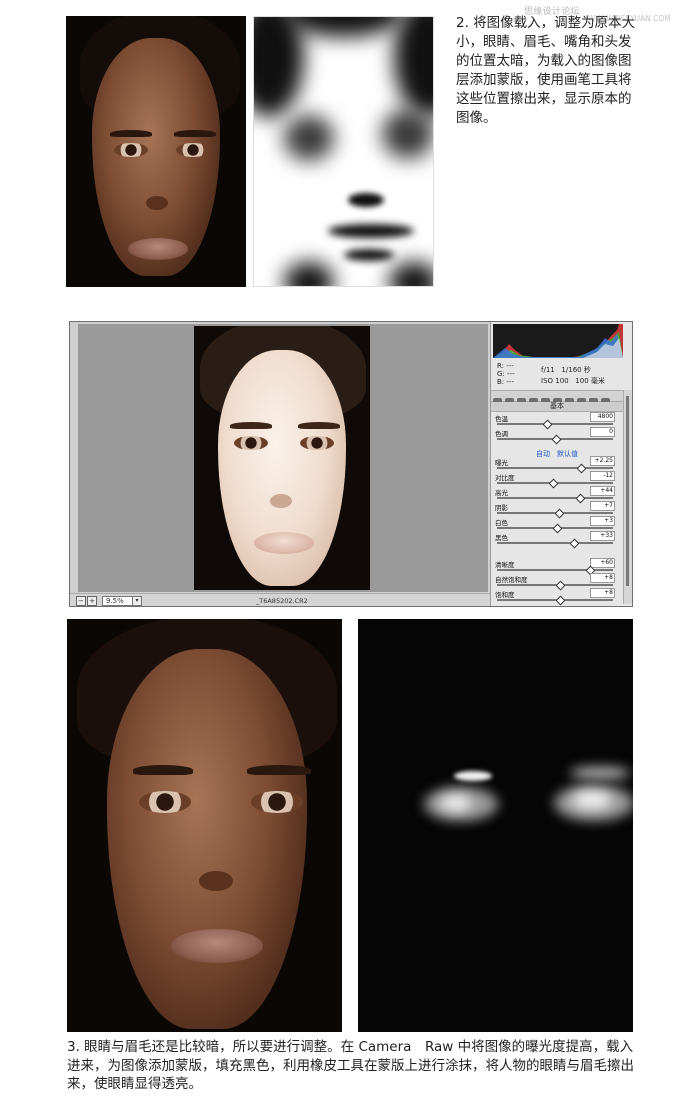 This screenshot has width=700, height=1108. What do you see at coordinates (555, 597) in the screenshot?
I see `slider-row: 饱和度 +8` at bounding box center [555, 597].